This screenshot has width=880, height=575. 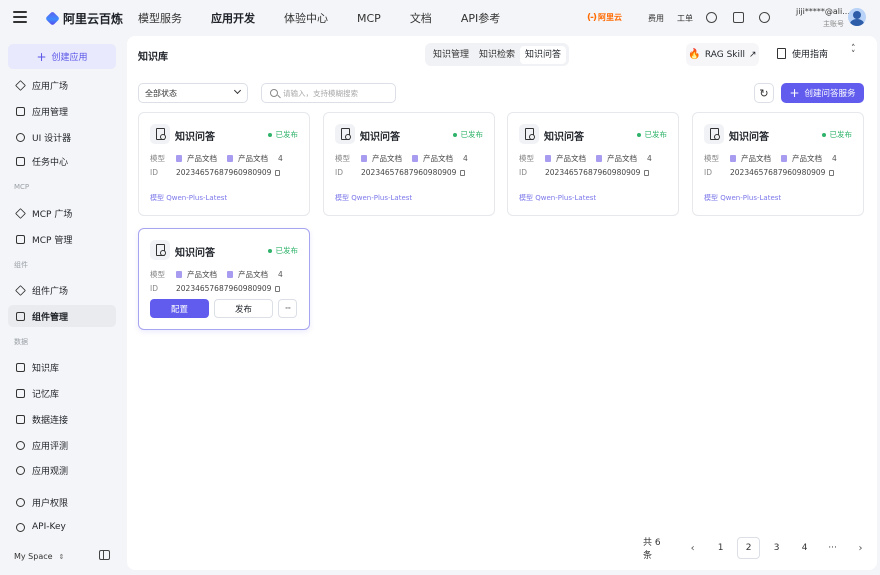 I want to click on page-button: 4, so click(x=804, y=548).